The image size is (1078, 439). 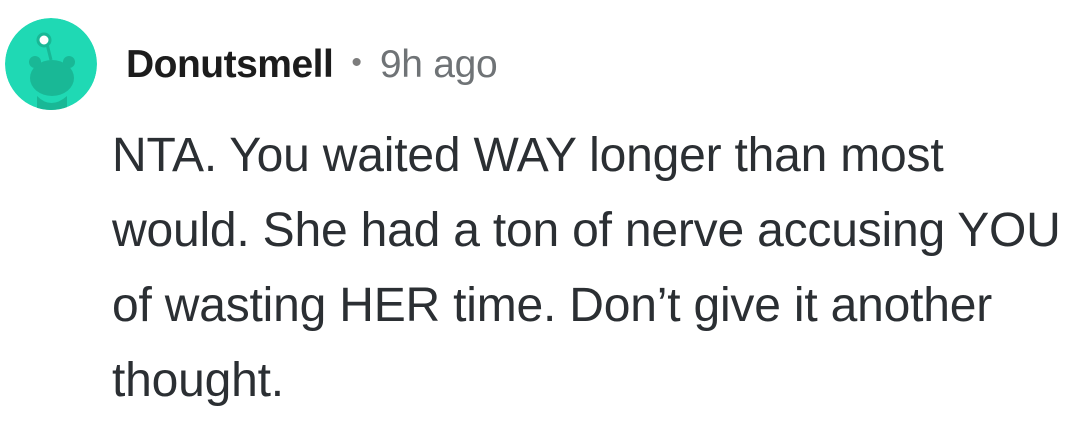 I want to click on user-avatar-icon, so click(x=51, y=64).